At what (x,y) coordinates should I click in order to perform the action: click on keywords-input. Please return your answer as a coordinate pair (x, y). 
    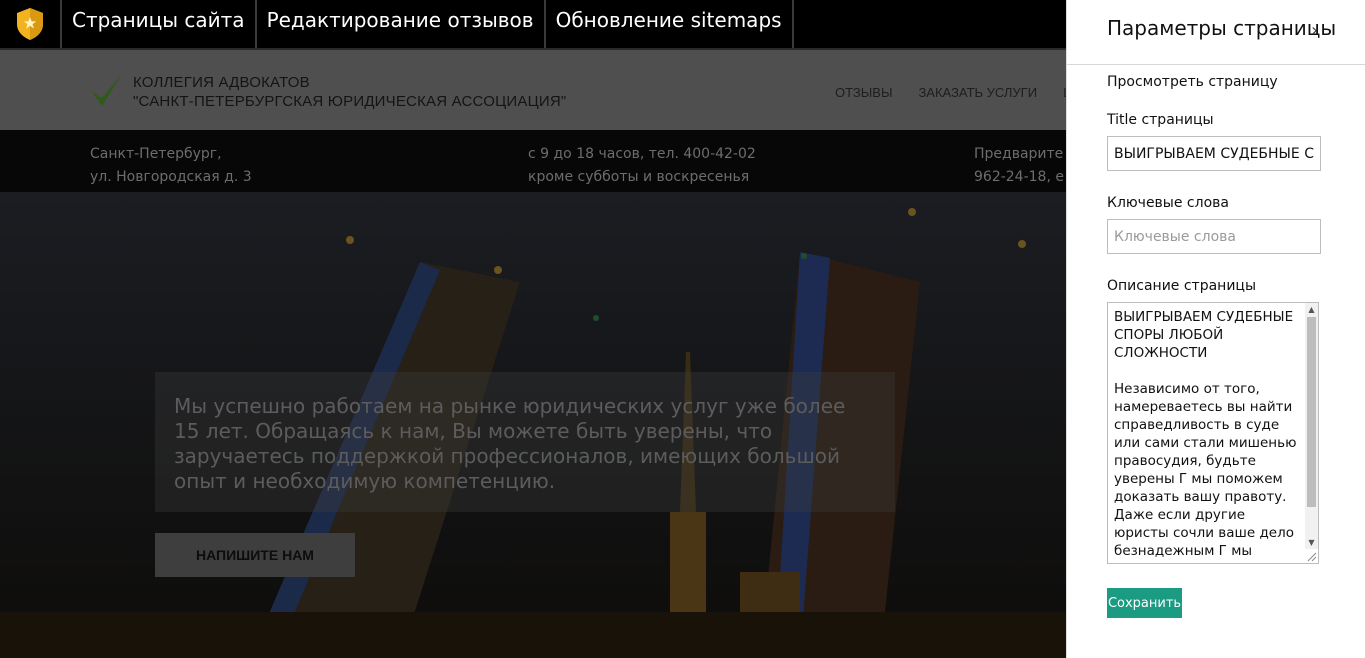
    Looking at the image, I should click on (1214, 236).